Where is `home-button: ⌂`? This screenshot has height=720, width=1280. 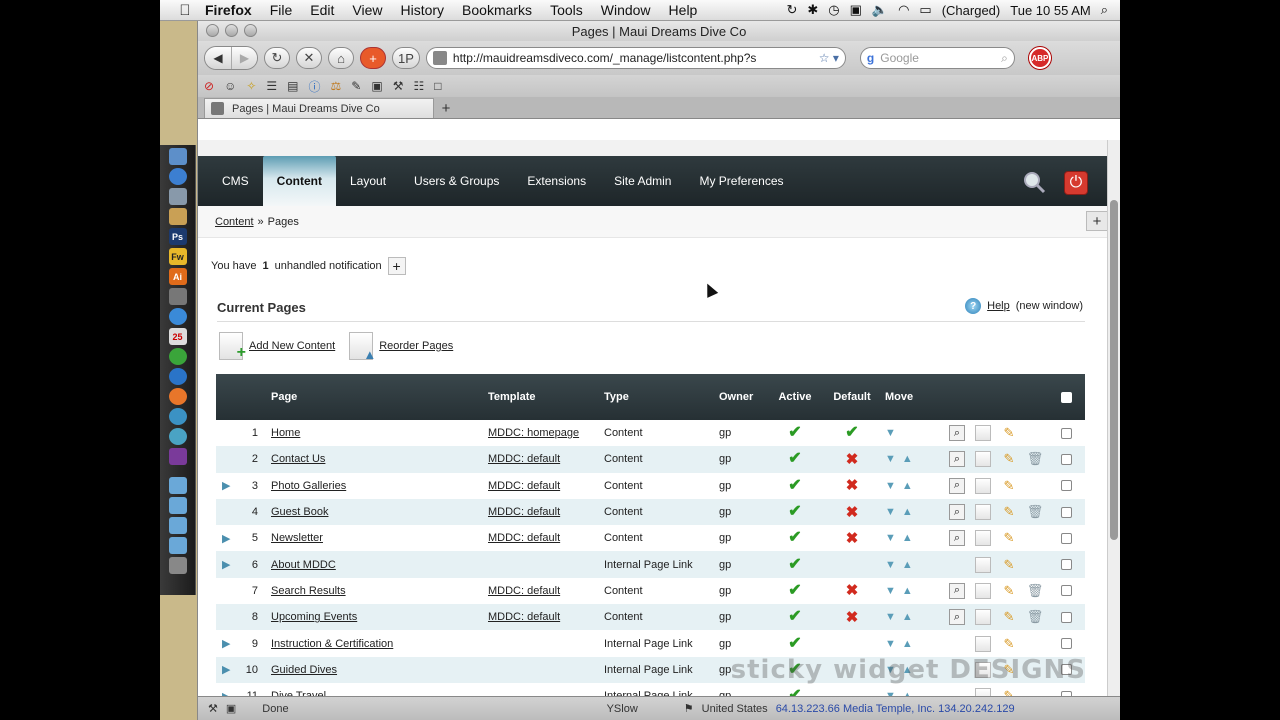
home-button: ⌂ is located at coordinates (341, 58).